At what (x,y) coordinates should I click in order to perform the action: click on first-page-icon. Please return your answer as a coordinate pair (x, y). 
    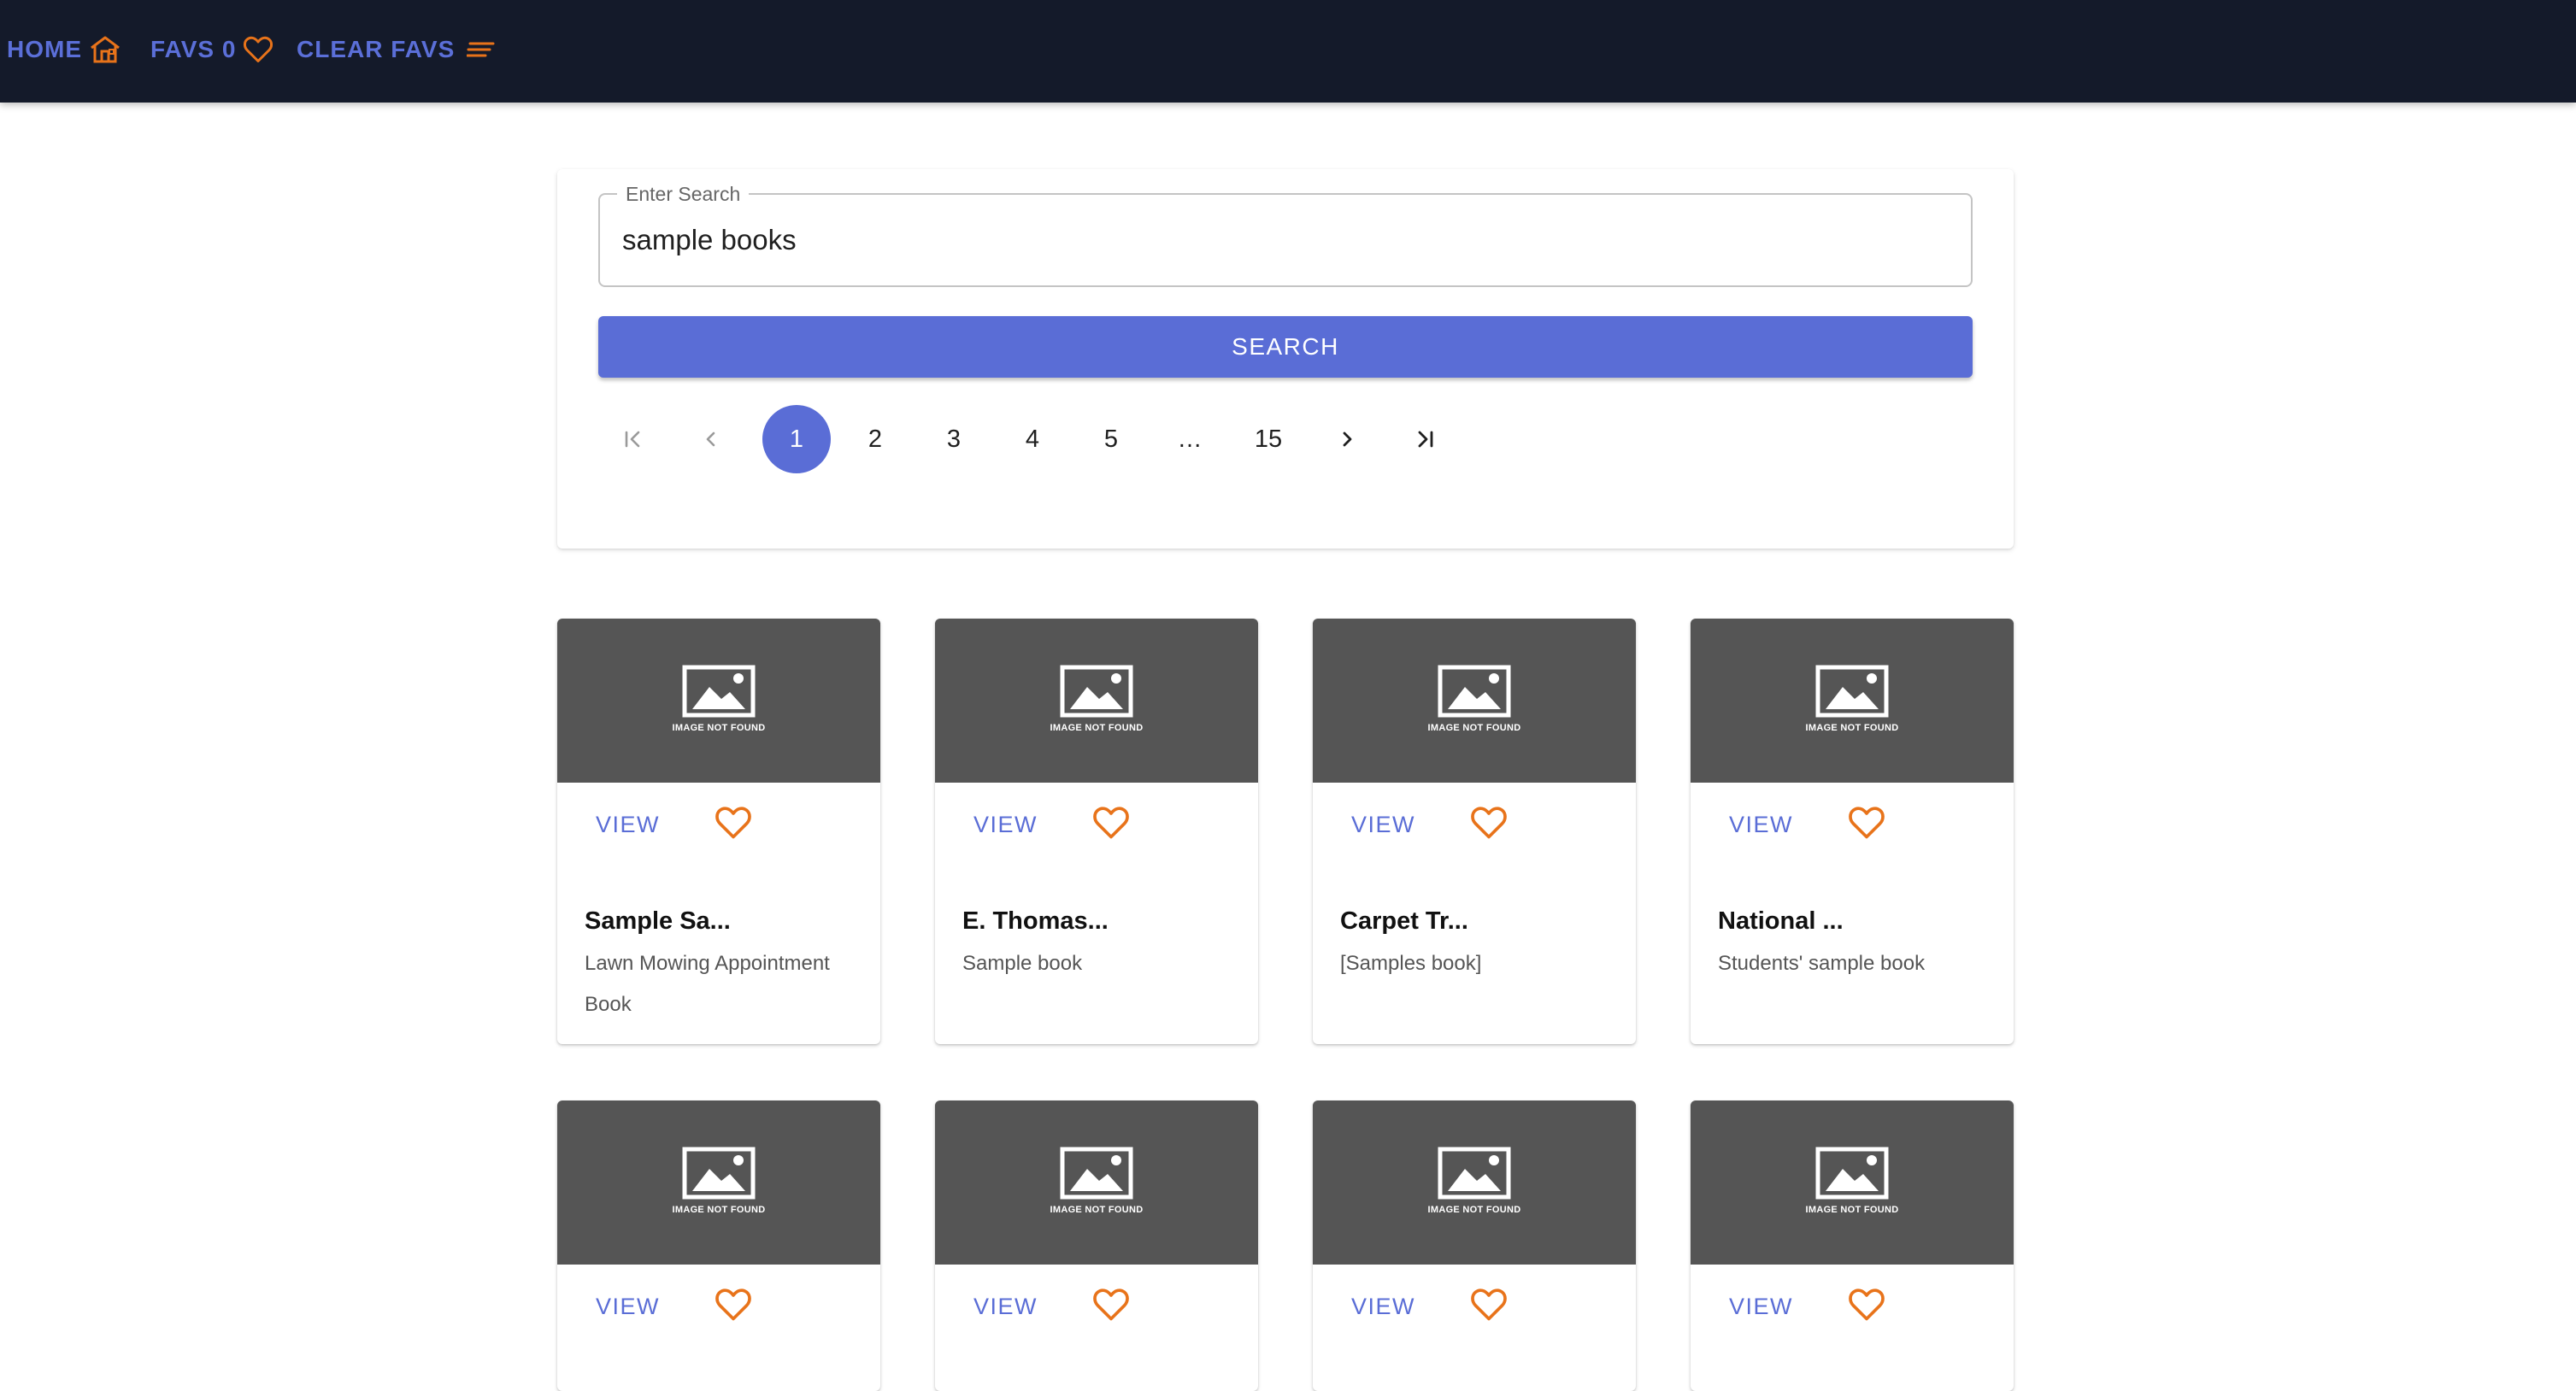
    Looking at the image, I should click on (632, 439).